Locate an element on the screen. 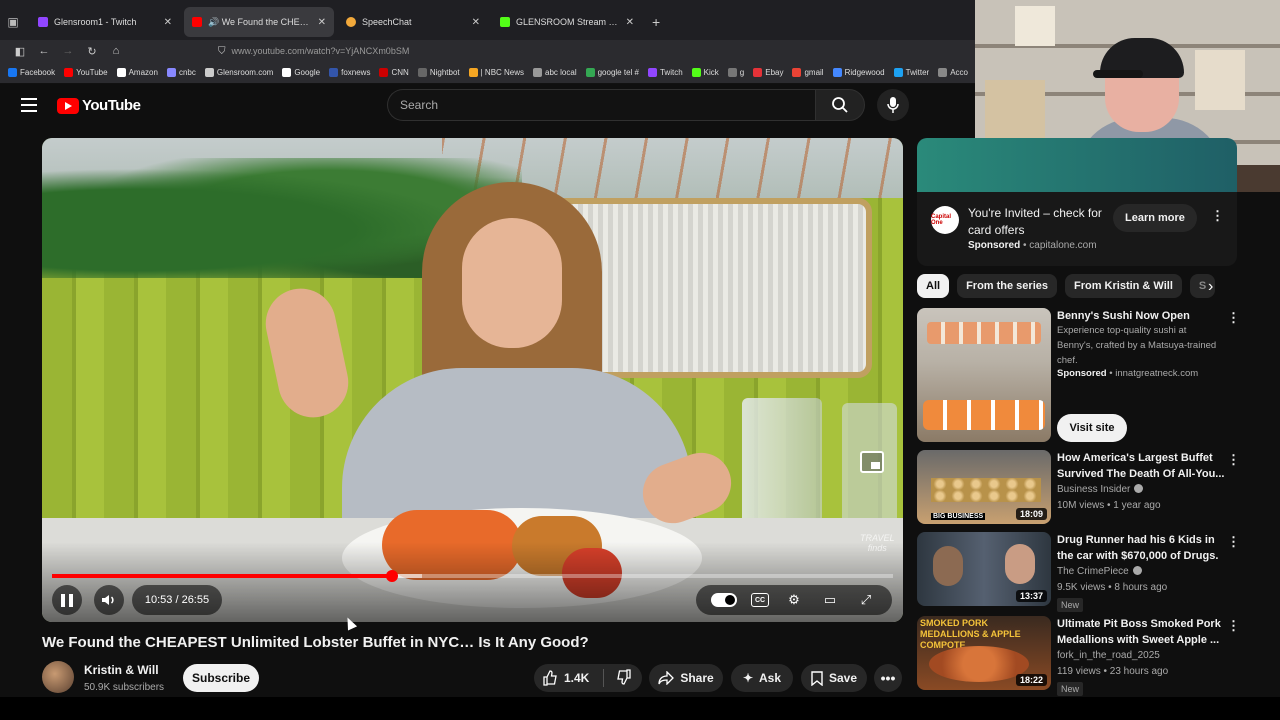  search-button is located at coordinates (840, 105).